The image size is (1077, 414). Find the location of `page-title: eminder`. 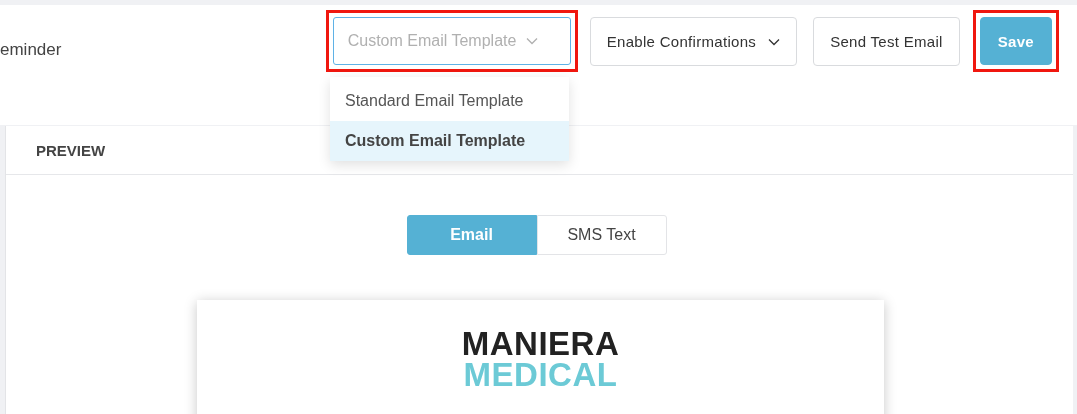

page-title: eminder is located at coordinates (31, 50).